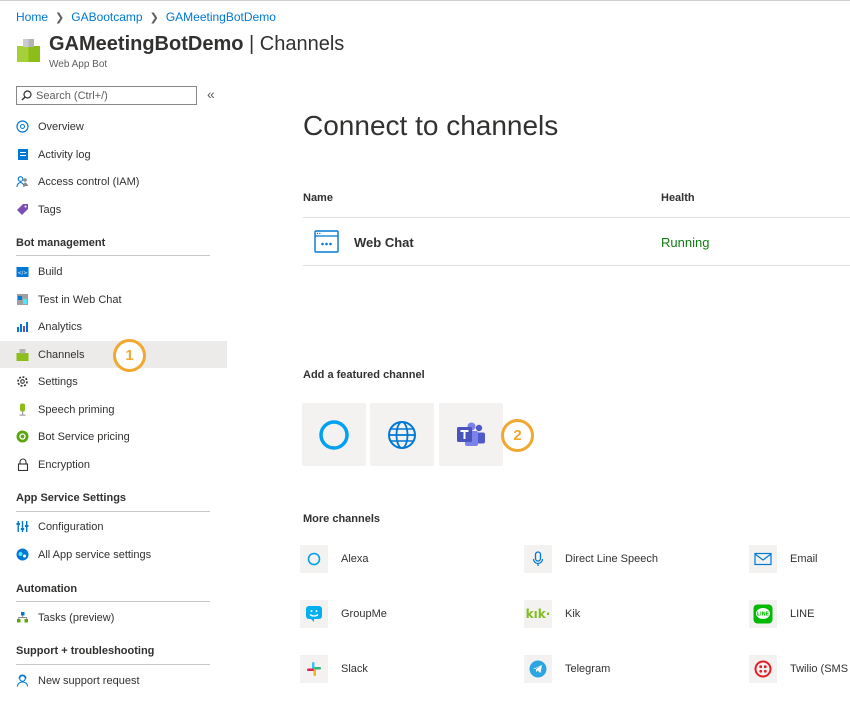 This screenshot has width=850, height=712. What do you see at coordinates (113, 464) in the screenshot?
I see `sidebar-item-encryption: Encryption` at bounding box center [113, 464].